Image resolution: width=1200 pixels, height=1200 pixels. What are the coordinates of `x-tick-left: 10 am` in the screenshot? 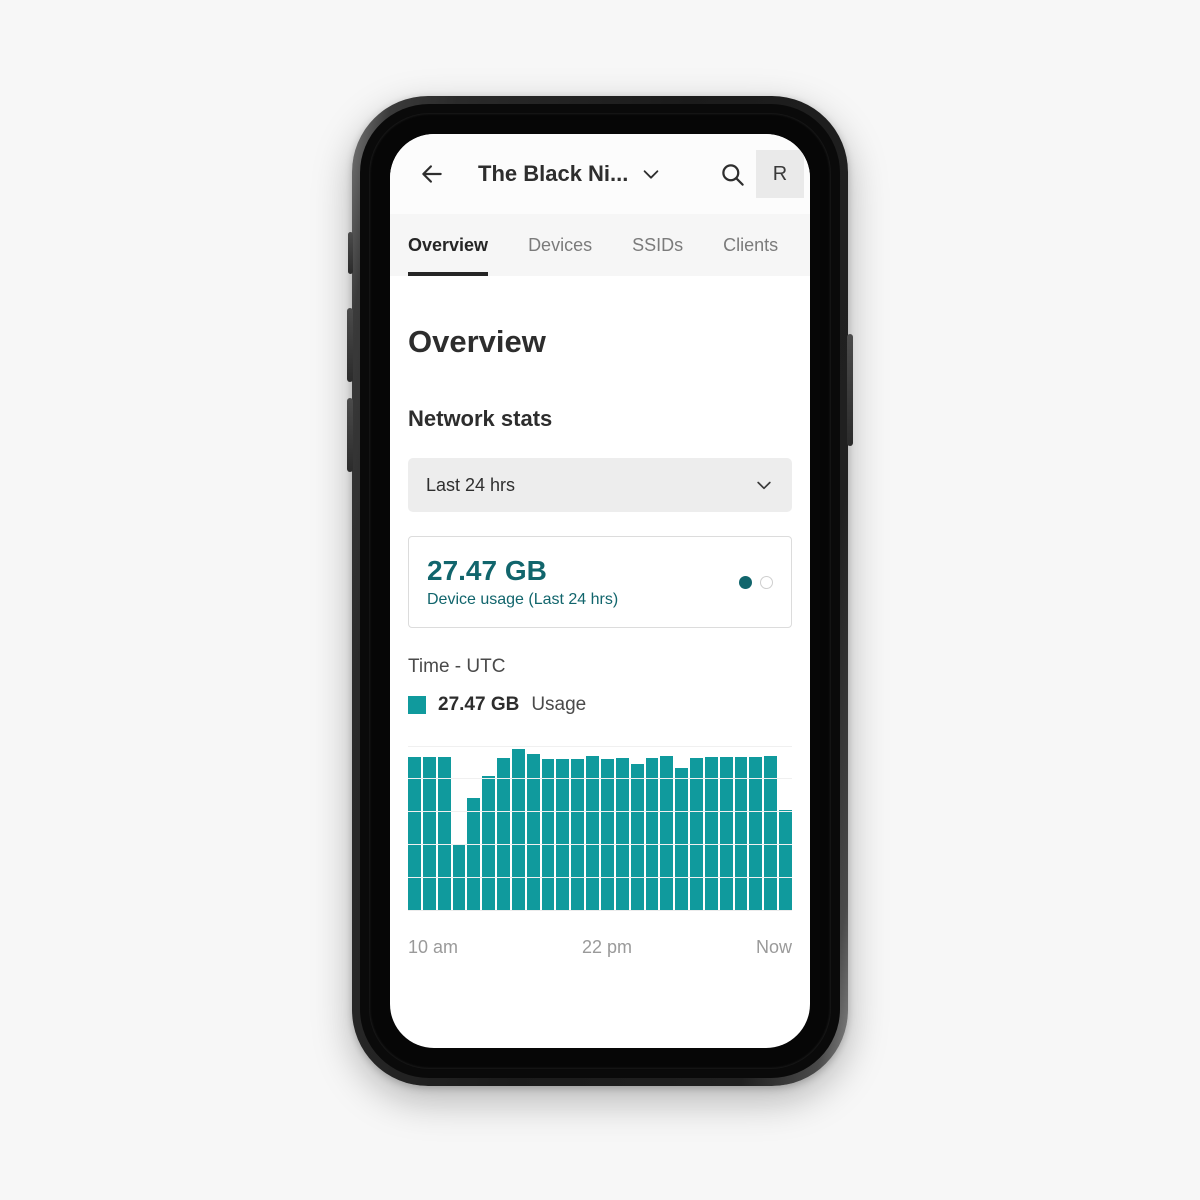 It's located at (433, 947).